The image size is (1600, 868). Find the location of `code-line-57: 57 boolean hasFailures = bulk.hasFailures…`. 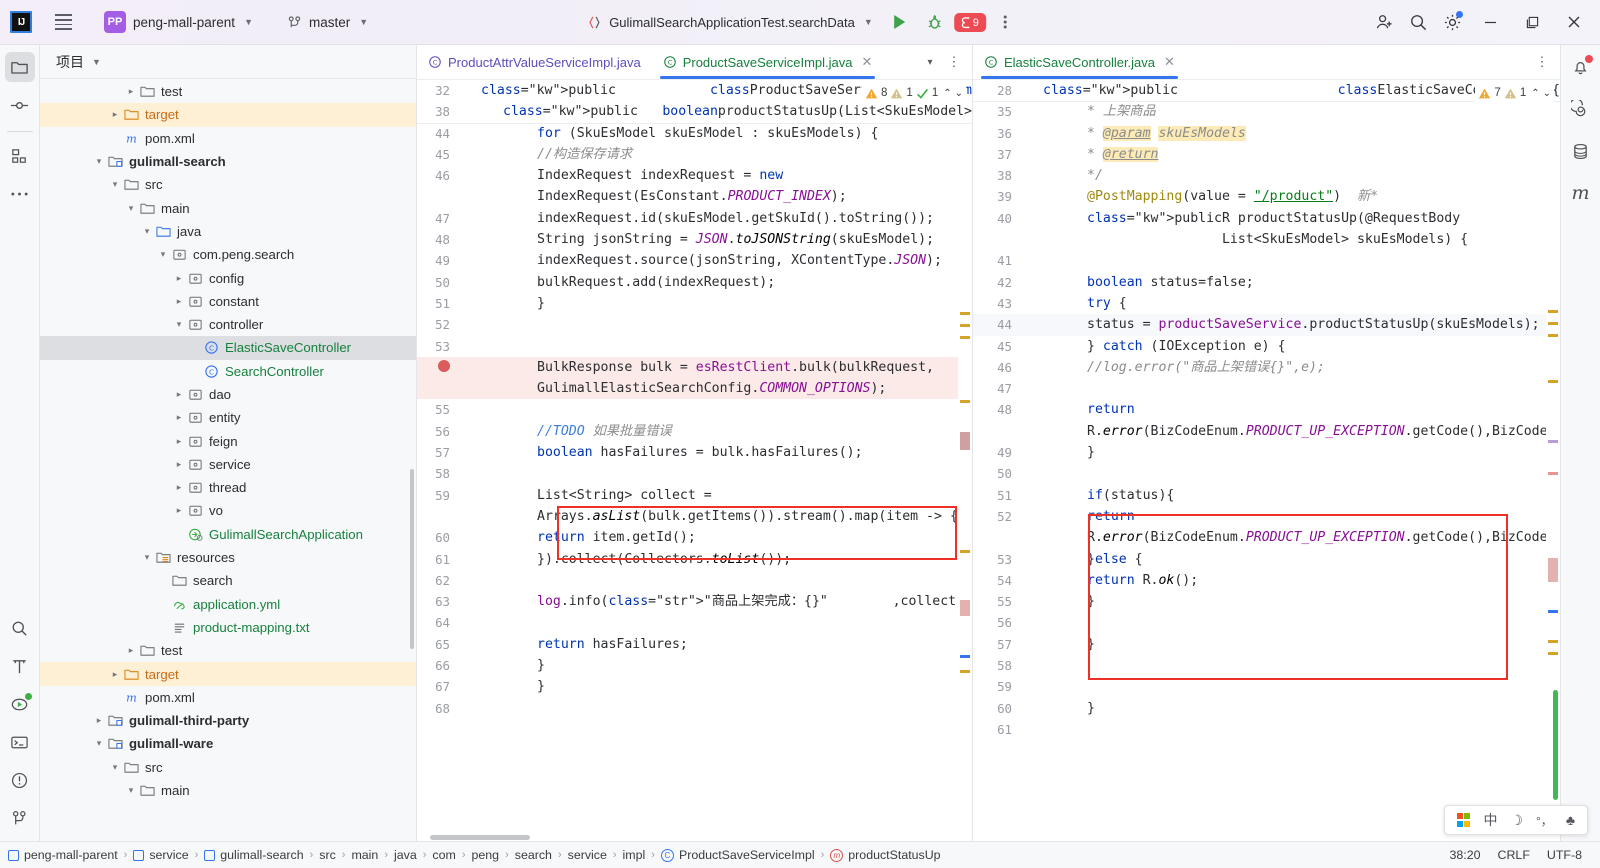

code-line-57: 57 boolean hasFailures = bulk.hasFailures… is located at coordinates (694, 452).